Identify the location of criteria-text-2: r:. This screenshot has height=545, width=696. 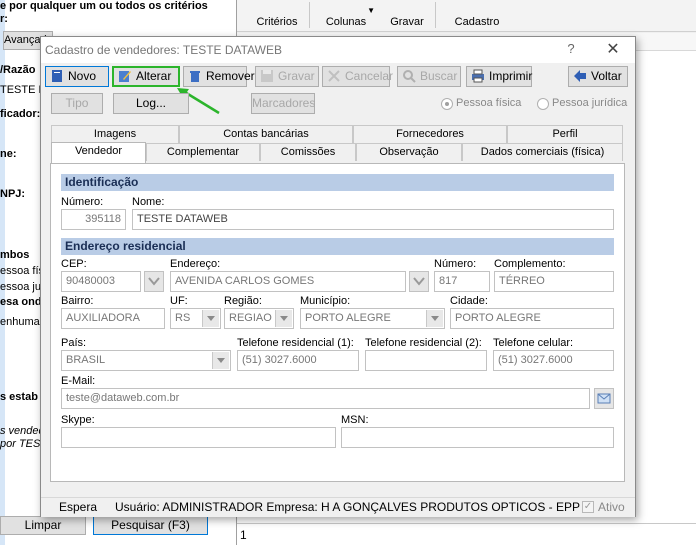
(4, 19).